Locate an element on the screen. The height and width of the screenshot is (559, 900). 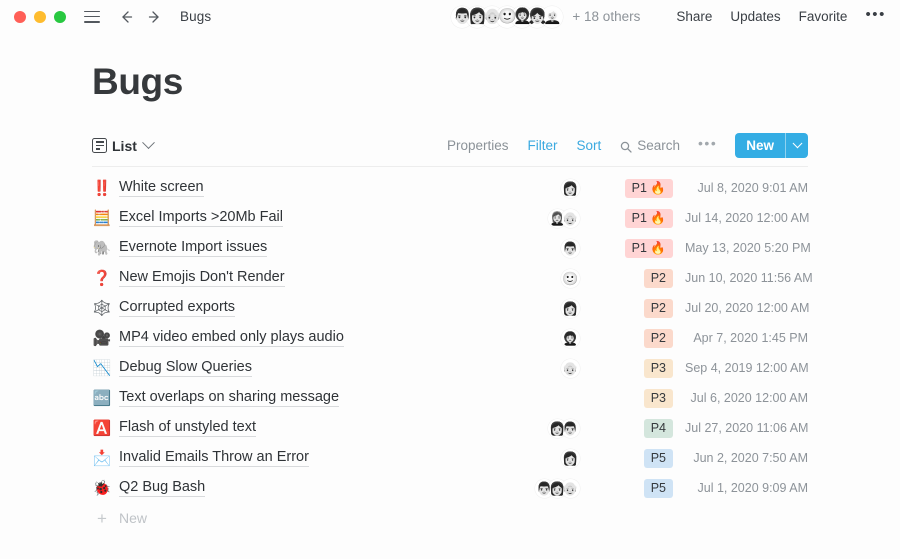
row-assignees: 👩‍🦱 is located at coordinates (570, 338).